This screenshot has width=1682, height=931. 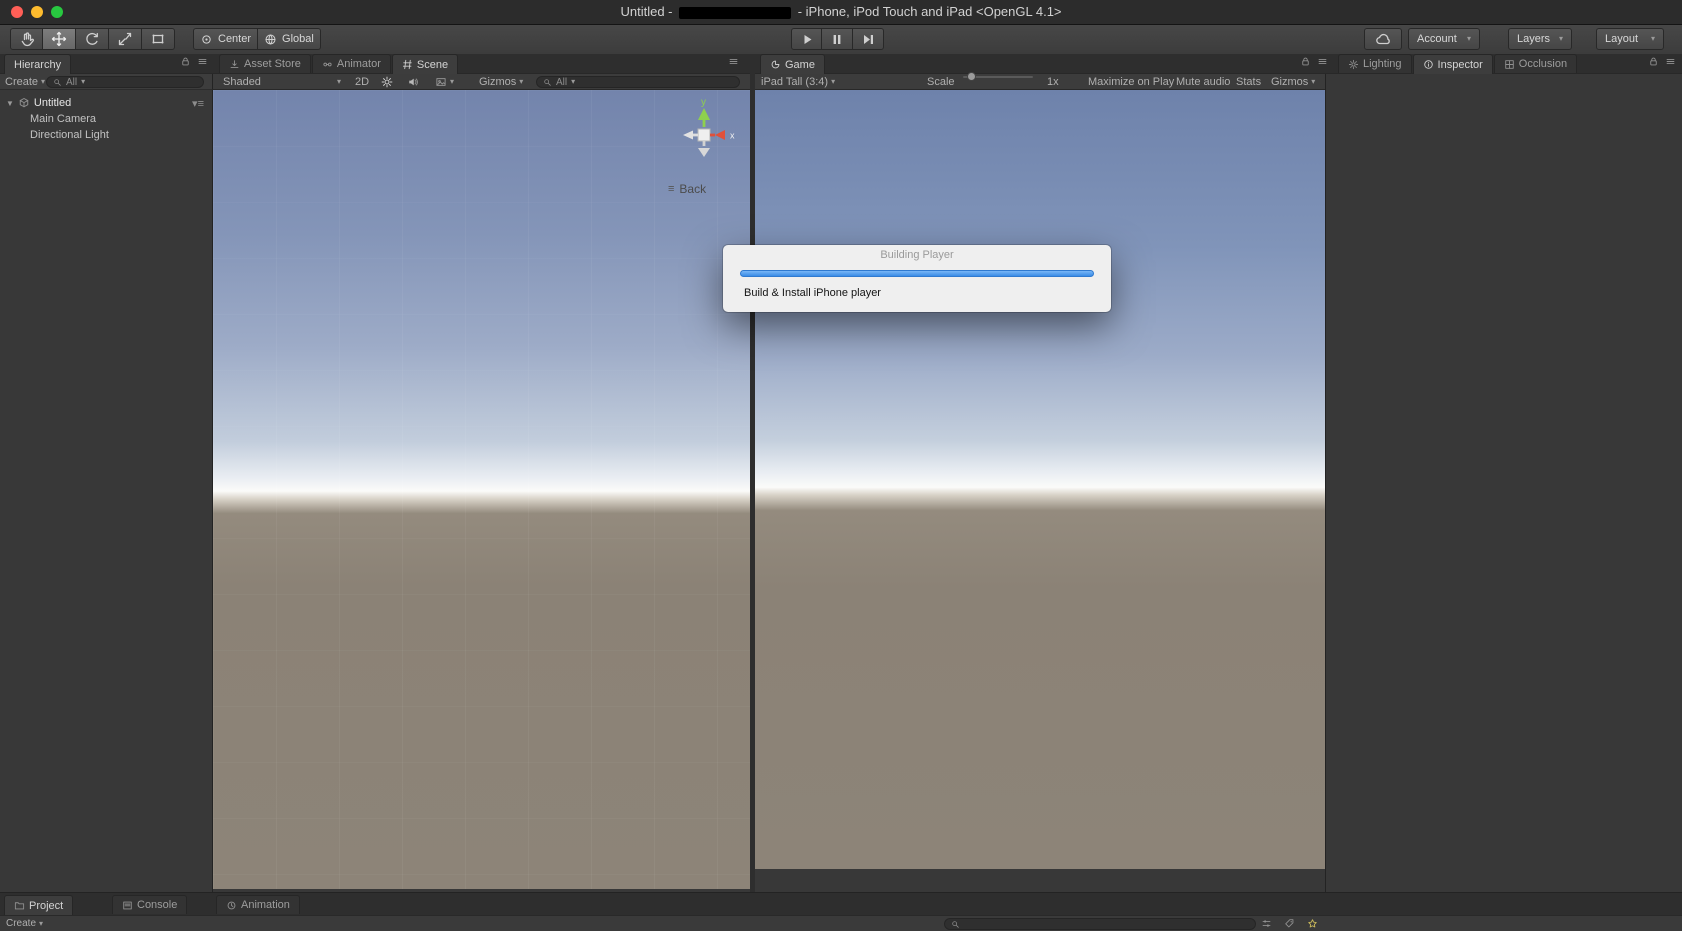 I want to click on down-axis-cone, so click(x=704, y=152).